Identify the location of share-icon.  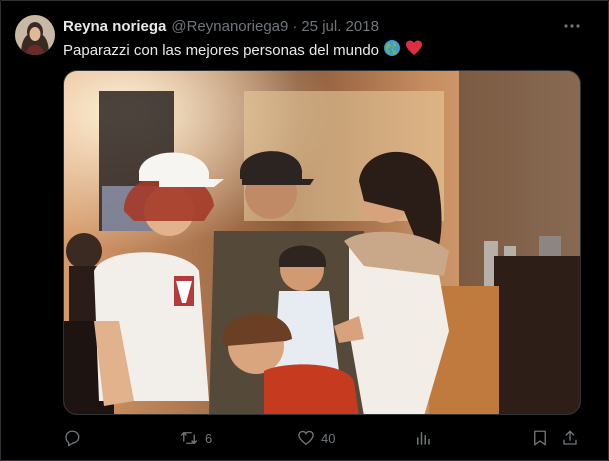
(570, 437).